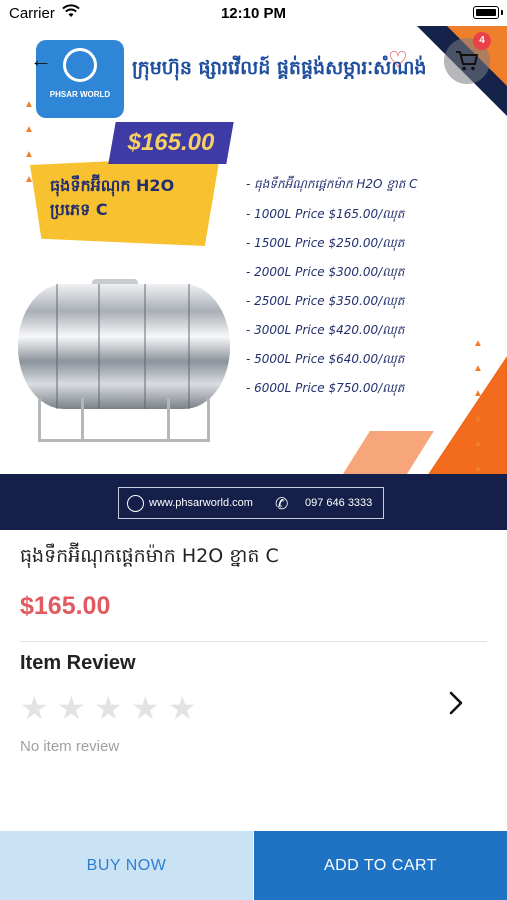 This screenshot has height=900, width=507. I want to click on add-to-cart-button: ADD TO CART, so click(380, 865).